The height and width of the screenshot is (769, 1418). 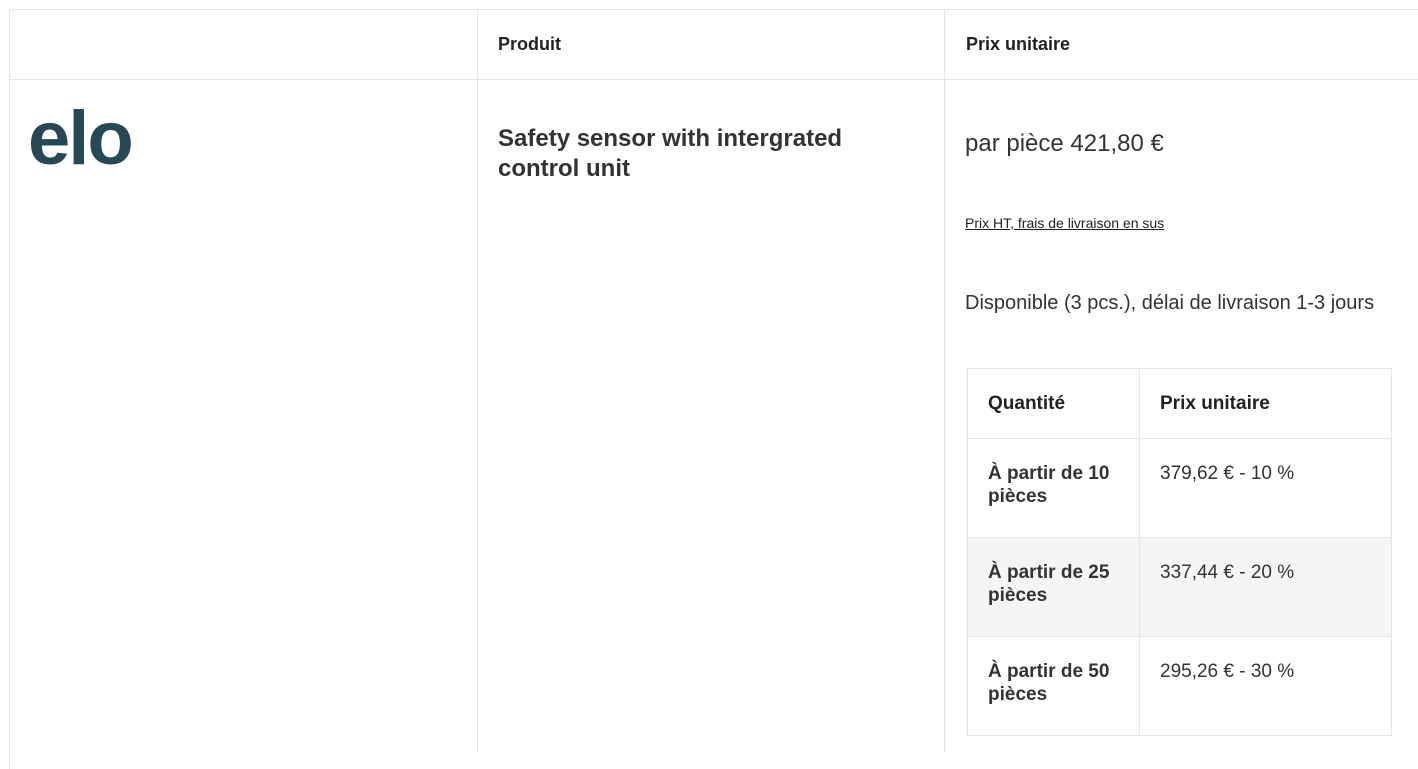 What do you see at coordinates (1053, 488) in the screenshot?
I see `tier-quantity: À partir de 10 pièces` at bounding box center [1053, 488].